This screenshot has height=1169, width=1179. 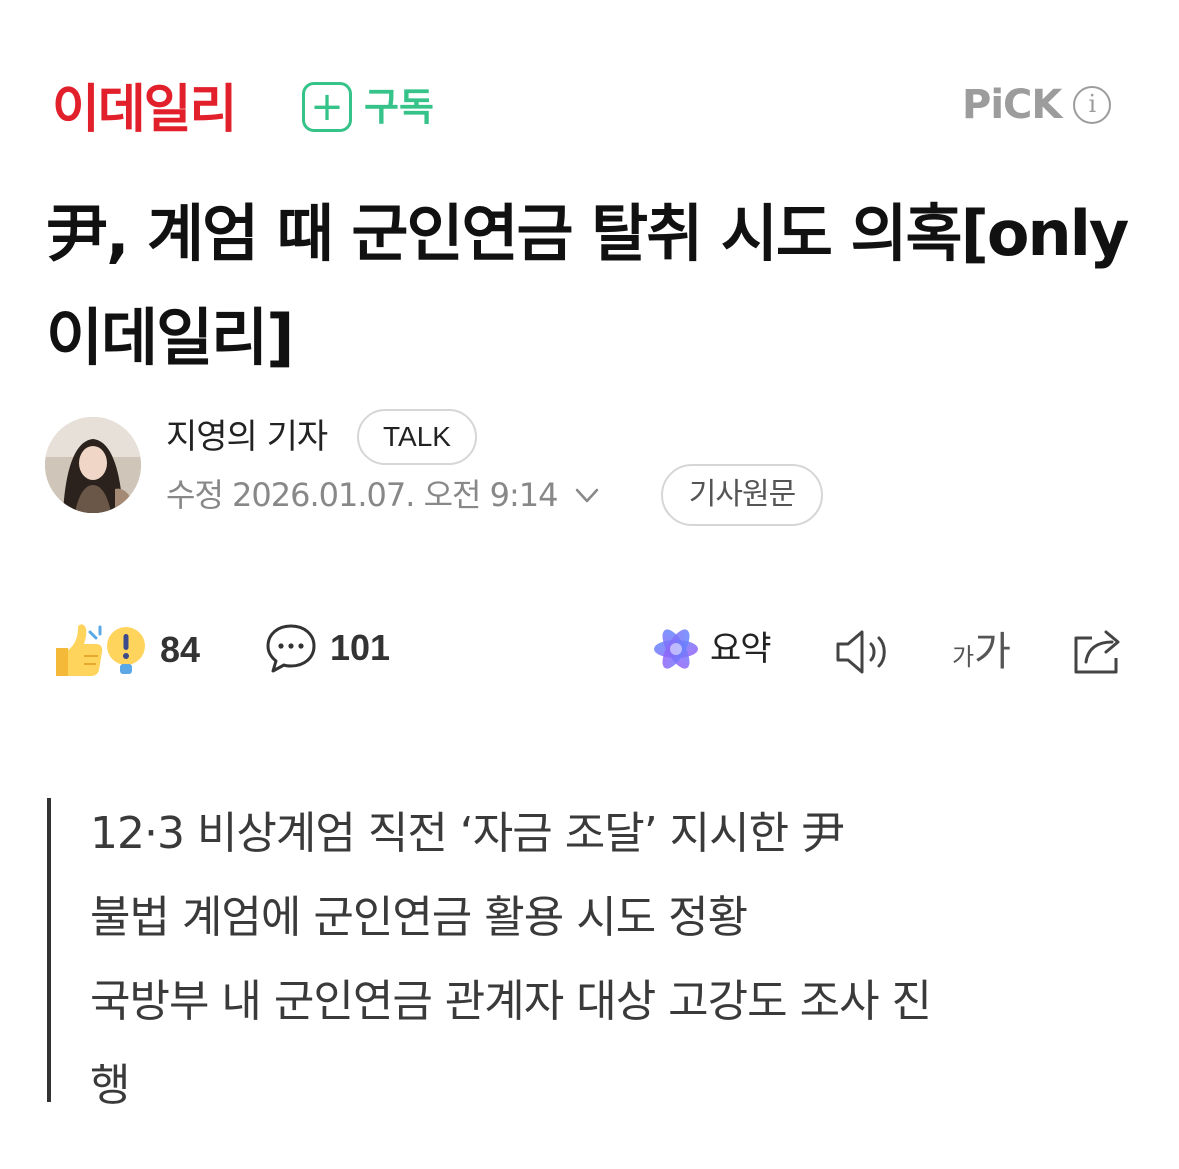 I want to click on summary-star-icon, so click(x=676, y=649).